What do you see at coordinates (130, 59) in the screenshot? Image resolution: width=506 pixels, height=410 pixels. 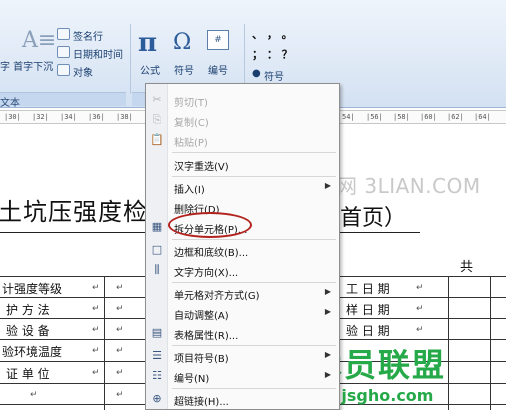 I see `ribbon-separator` at bounding box center [130, 59].